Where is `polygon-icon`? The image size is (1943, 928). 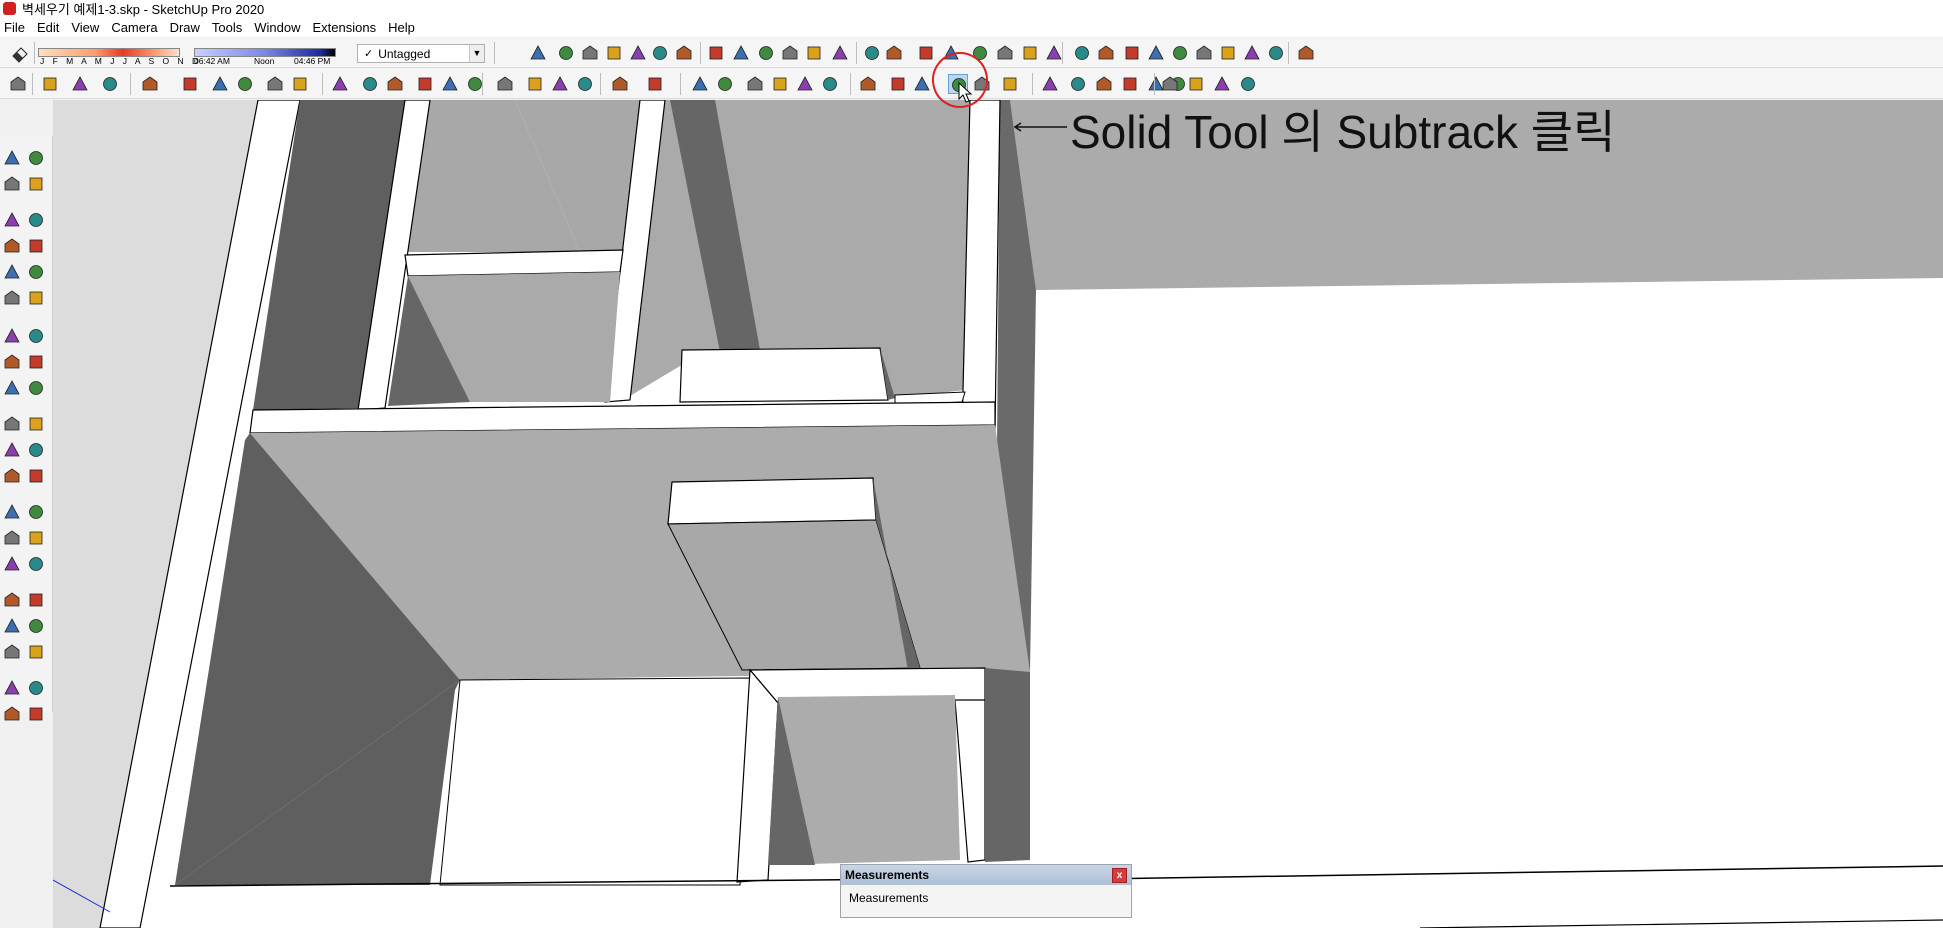 polygon-icon is located at coordinates (36, 272).